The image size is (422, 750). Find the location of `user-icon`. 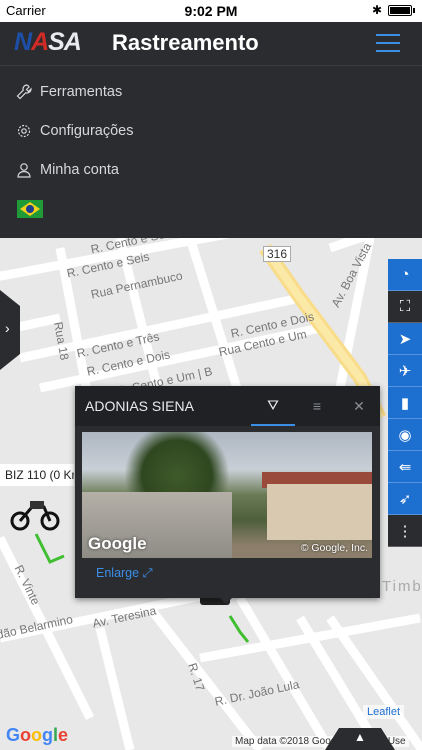

user-icon is located at coordinates (24, 170).